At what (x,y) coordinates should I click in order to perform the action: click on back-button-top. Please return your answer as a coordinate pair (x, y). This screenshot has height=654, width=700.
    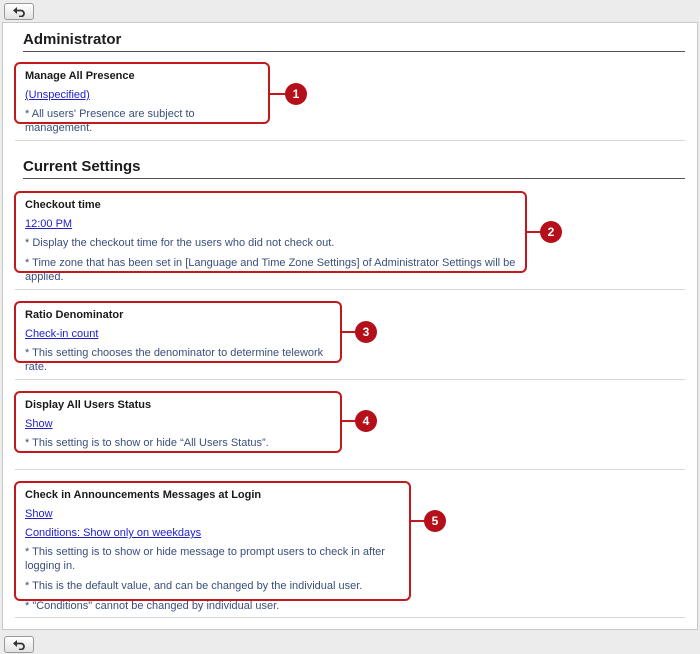
    Looking at the image, I should click on (19, 11).